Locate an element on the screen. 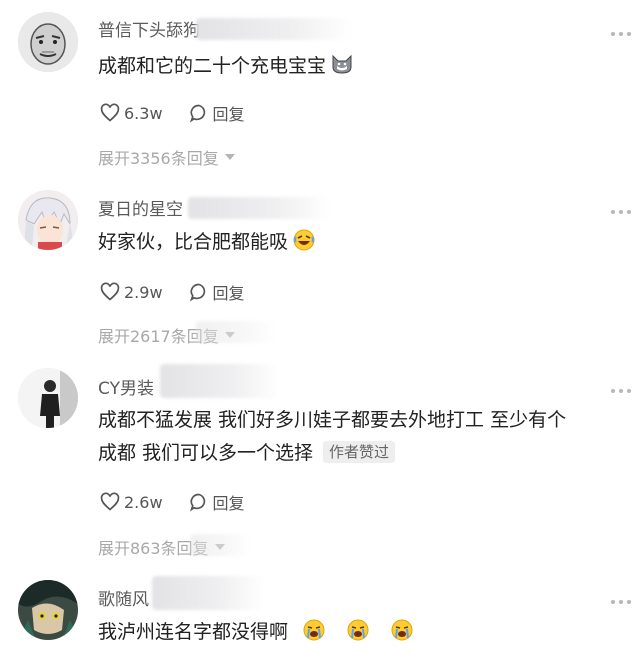 The width and height of the screenshot is (635, 663). username: 夏日的星空 is located at coordinates (140, 207).